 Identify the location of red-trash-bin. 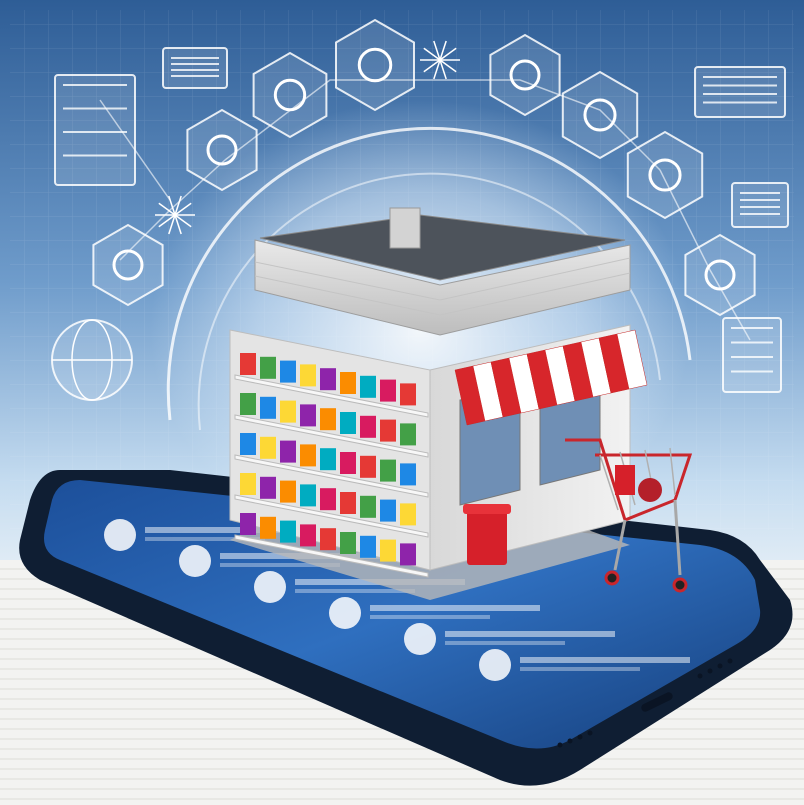
(487, 534).